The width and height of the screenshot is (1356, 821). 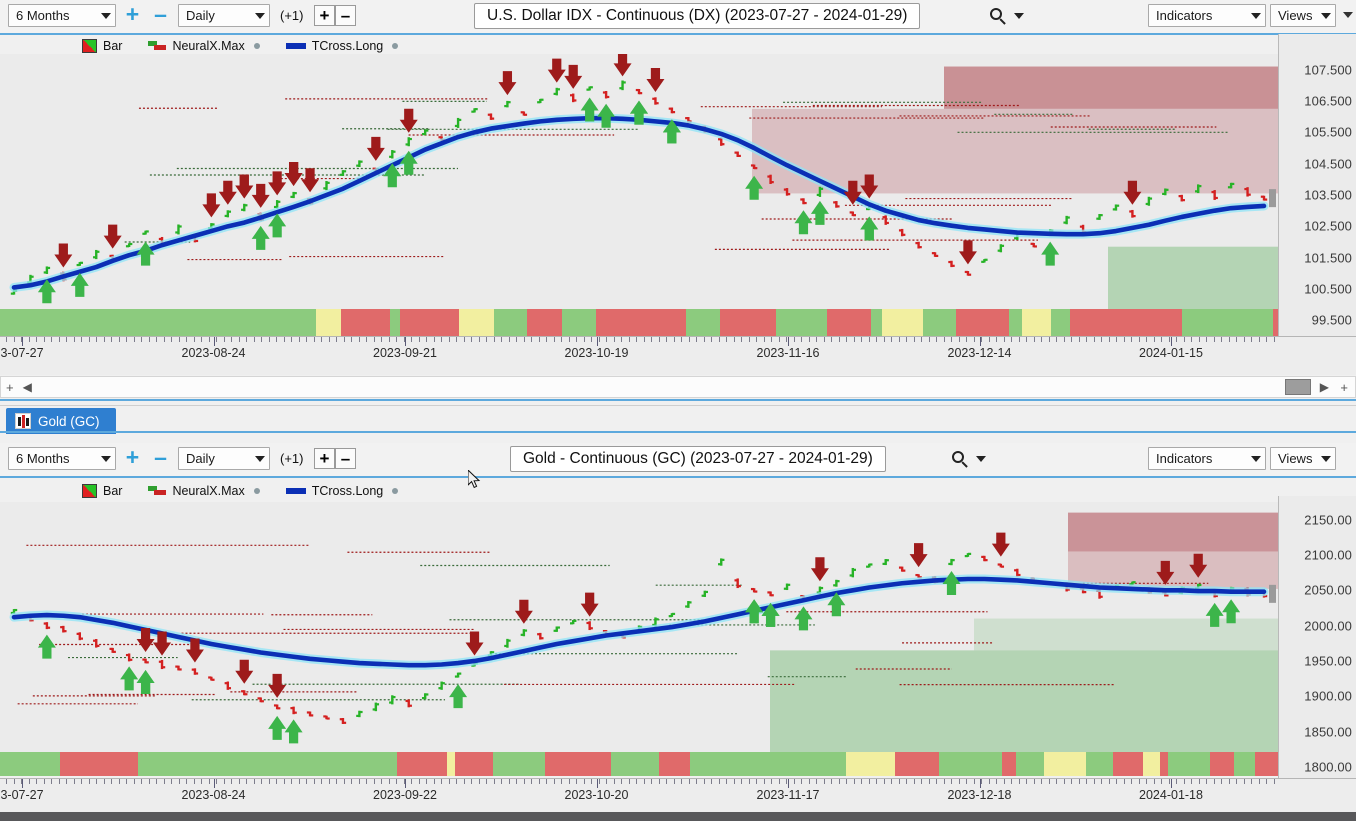 I want to click on gc-legend-bar: Bar, so click(x=102, y=490).